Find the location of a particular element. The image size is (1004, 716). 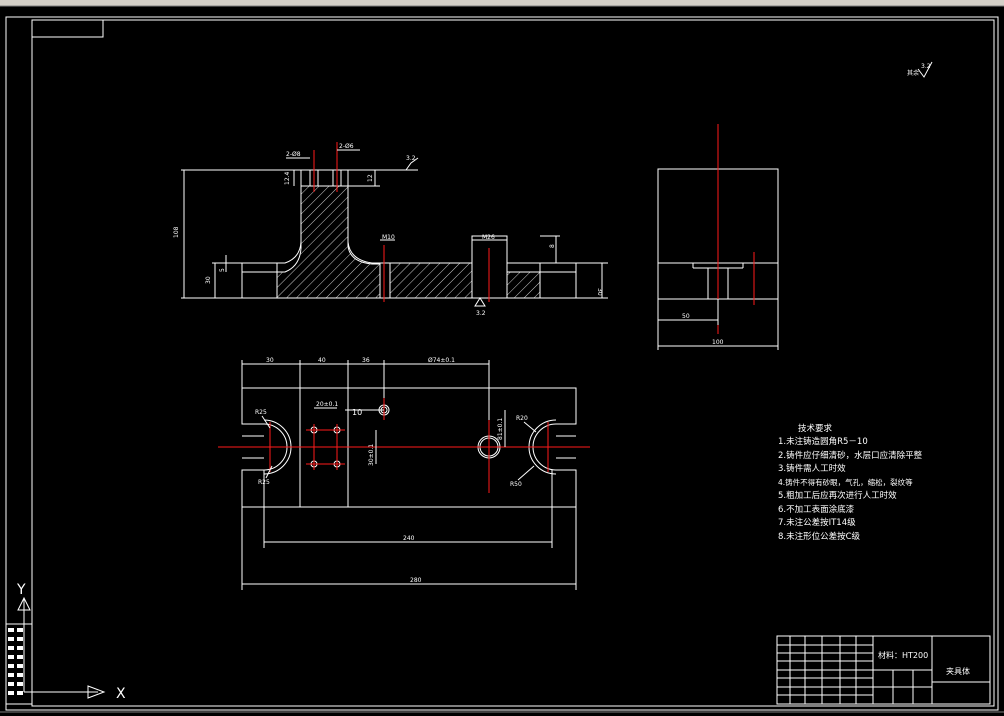

dim-plan-74: Ø74±0.1 is located at coordinates (441, 360).